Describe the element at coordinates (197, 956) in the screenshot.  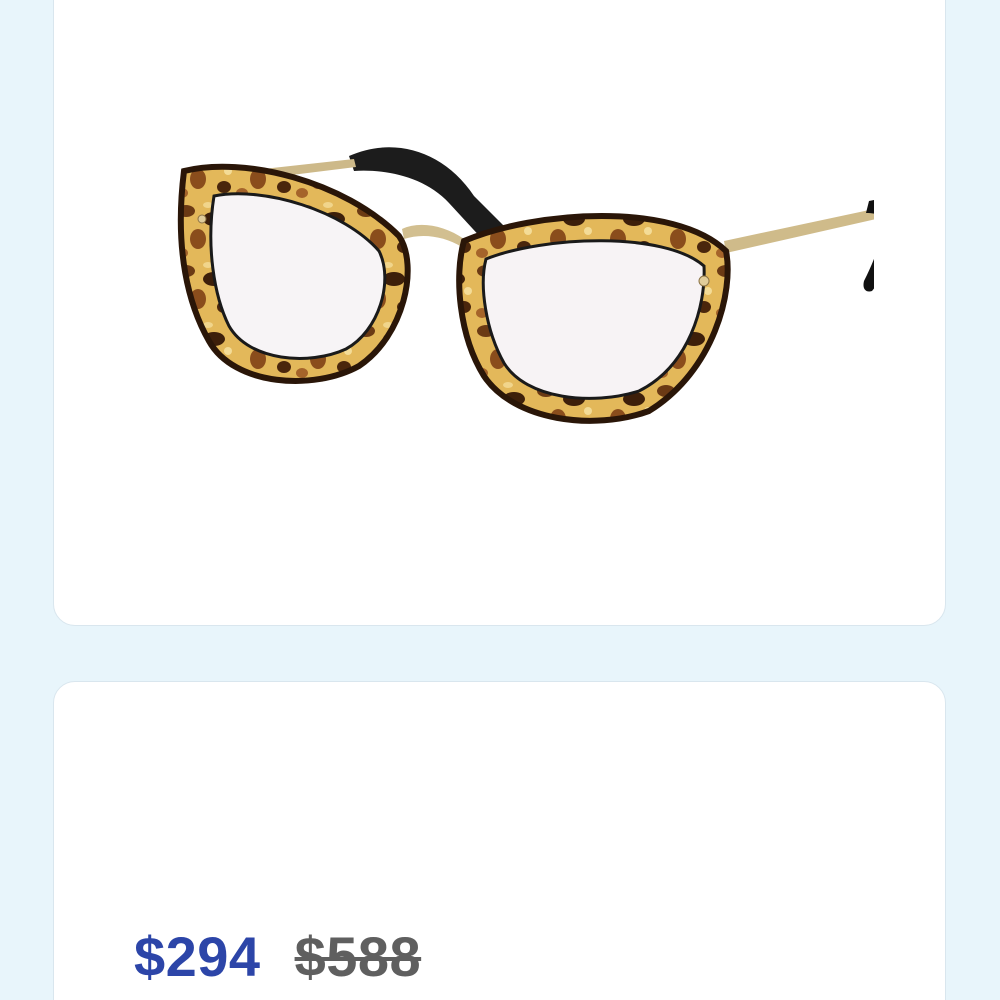
I see `current-price: $294` at that location.